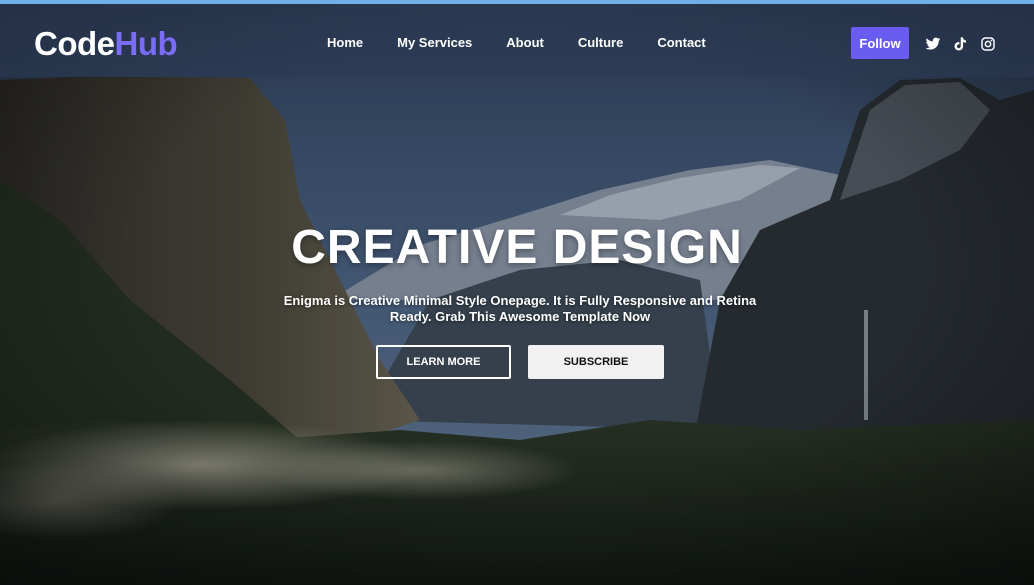 This screenshot has width=1034, height=585. What do you see at coordinates (146, 43) in the screenshot?
I see `brand-logo-part2: Hub` at bounding box center [146, 43].